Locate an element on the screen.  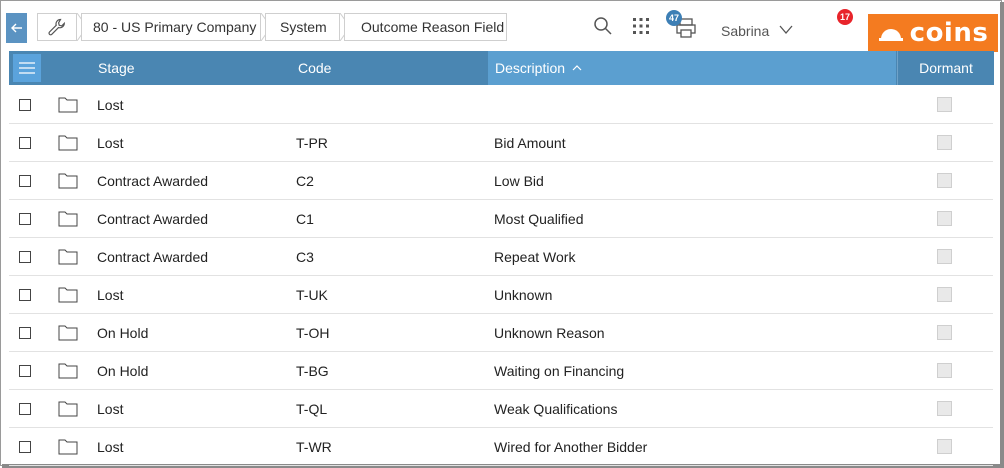
table-row: On Hold T-OH Unknown Reason is located at coordinates (501, 333).